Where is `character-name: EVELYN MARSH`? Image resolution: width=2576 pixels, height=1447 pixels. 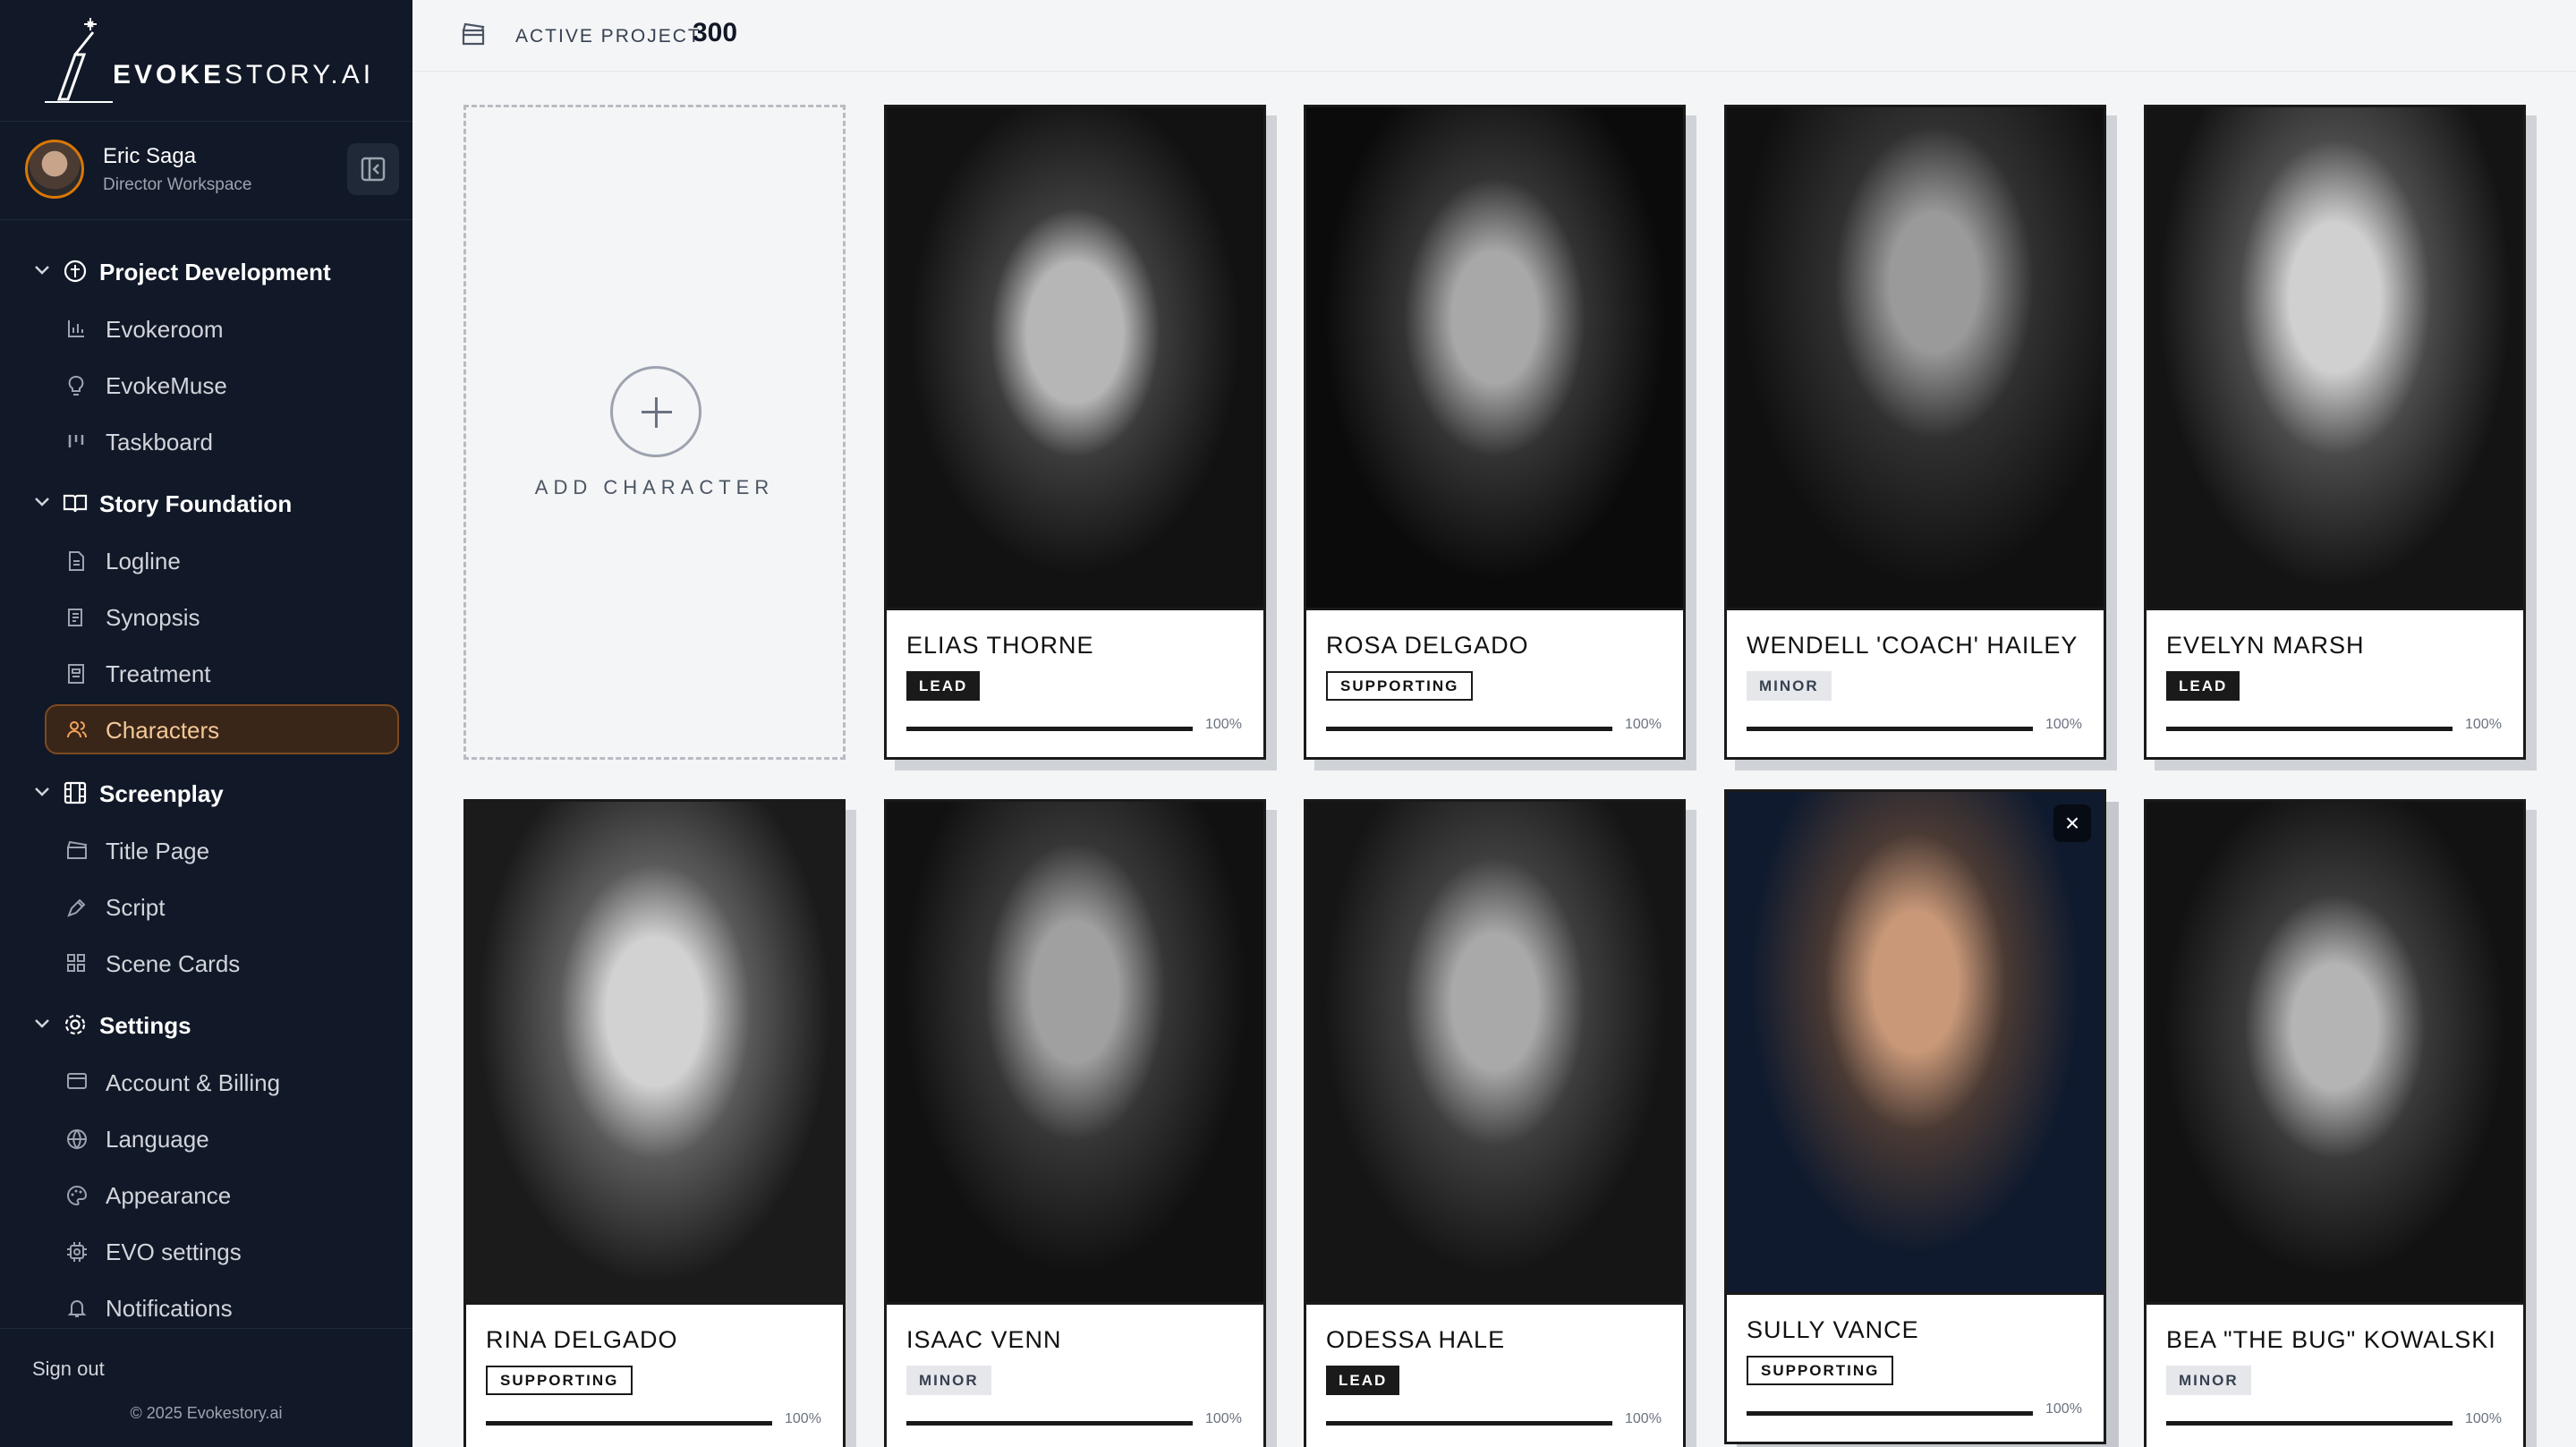
character-name: EVELYN MARSH is located at coordinates (2265, 645).